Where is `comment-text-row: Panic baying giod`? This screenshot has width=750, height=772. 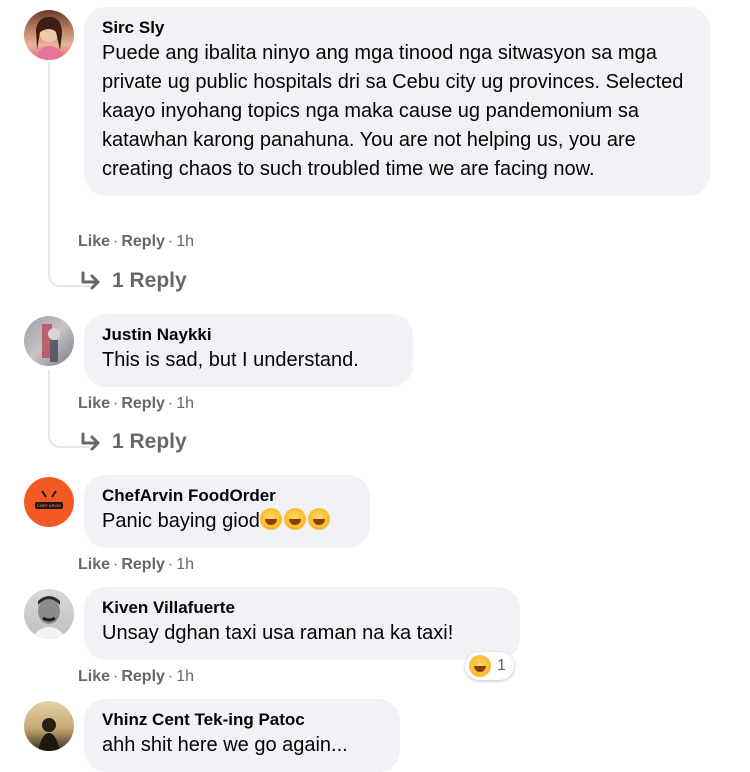 comment-text-row: Panic baying giod is located at coordinates (227, 521).